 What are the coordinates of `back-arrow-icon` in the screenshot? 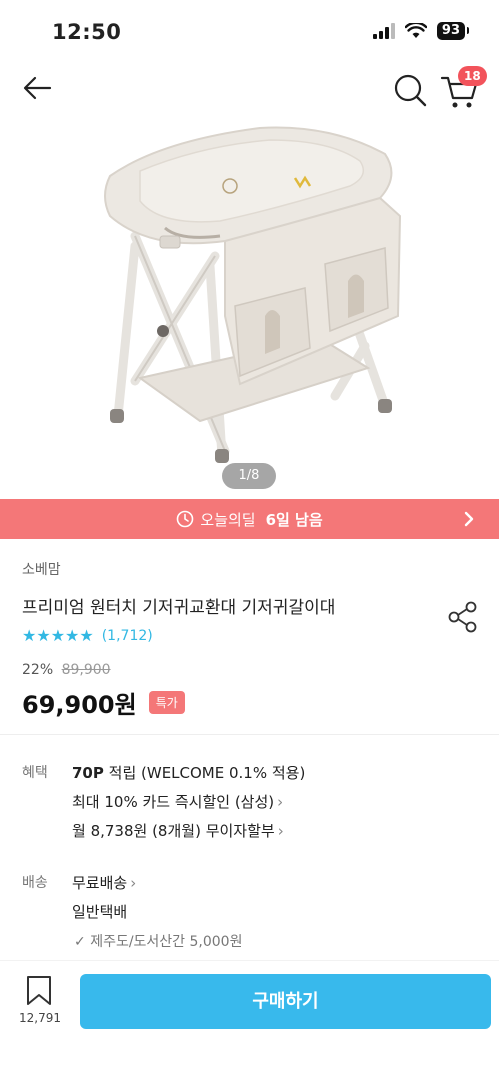 It's located at (38, 88).